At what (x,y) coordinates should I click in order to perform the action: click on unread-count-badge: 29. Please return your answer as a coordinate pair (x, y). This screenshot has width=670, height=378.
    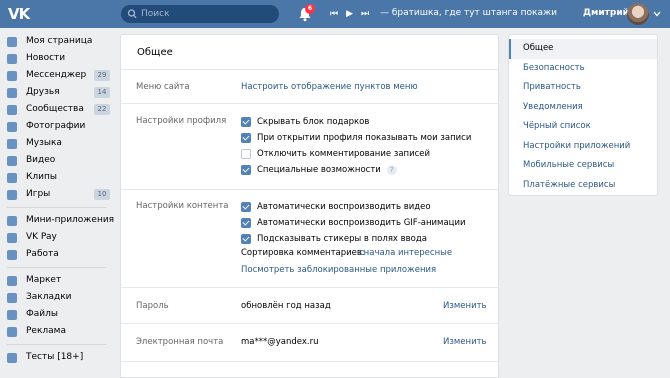
    Looking at the image, I should click on (102, 75).